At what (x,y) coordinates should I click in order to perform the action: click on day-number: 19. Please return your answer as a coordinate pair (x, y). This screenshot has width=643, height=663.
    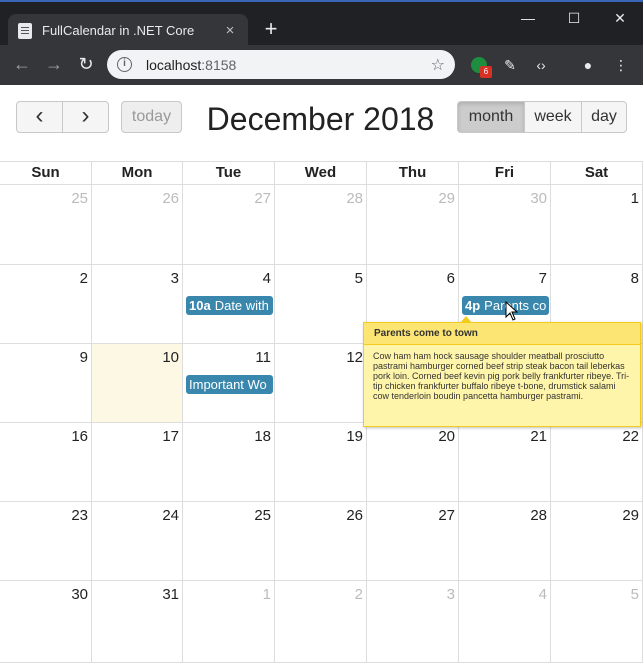
    Looking at the image, I should click on (354, 436).